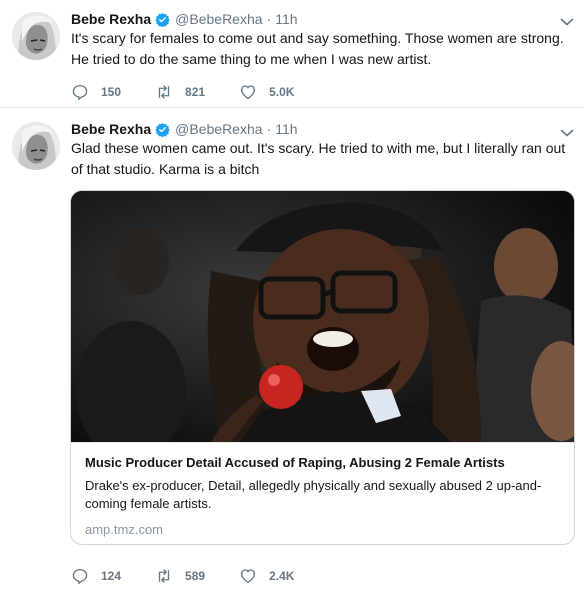 The height and width of the screenshot is (592, 584). What do you see at coordinates (195, 92) in the screenshot?
I see `retweet-count: 821` at bounding box center [195, 92].